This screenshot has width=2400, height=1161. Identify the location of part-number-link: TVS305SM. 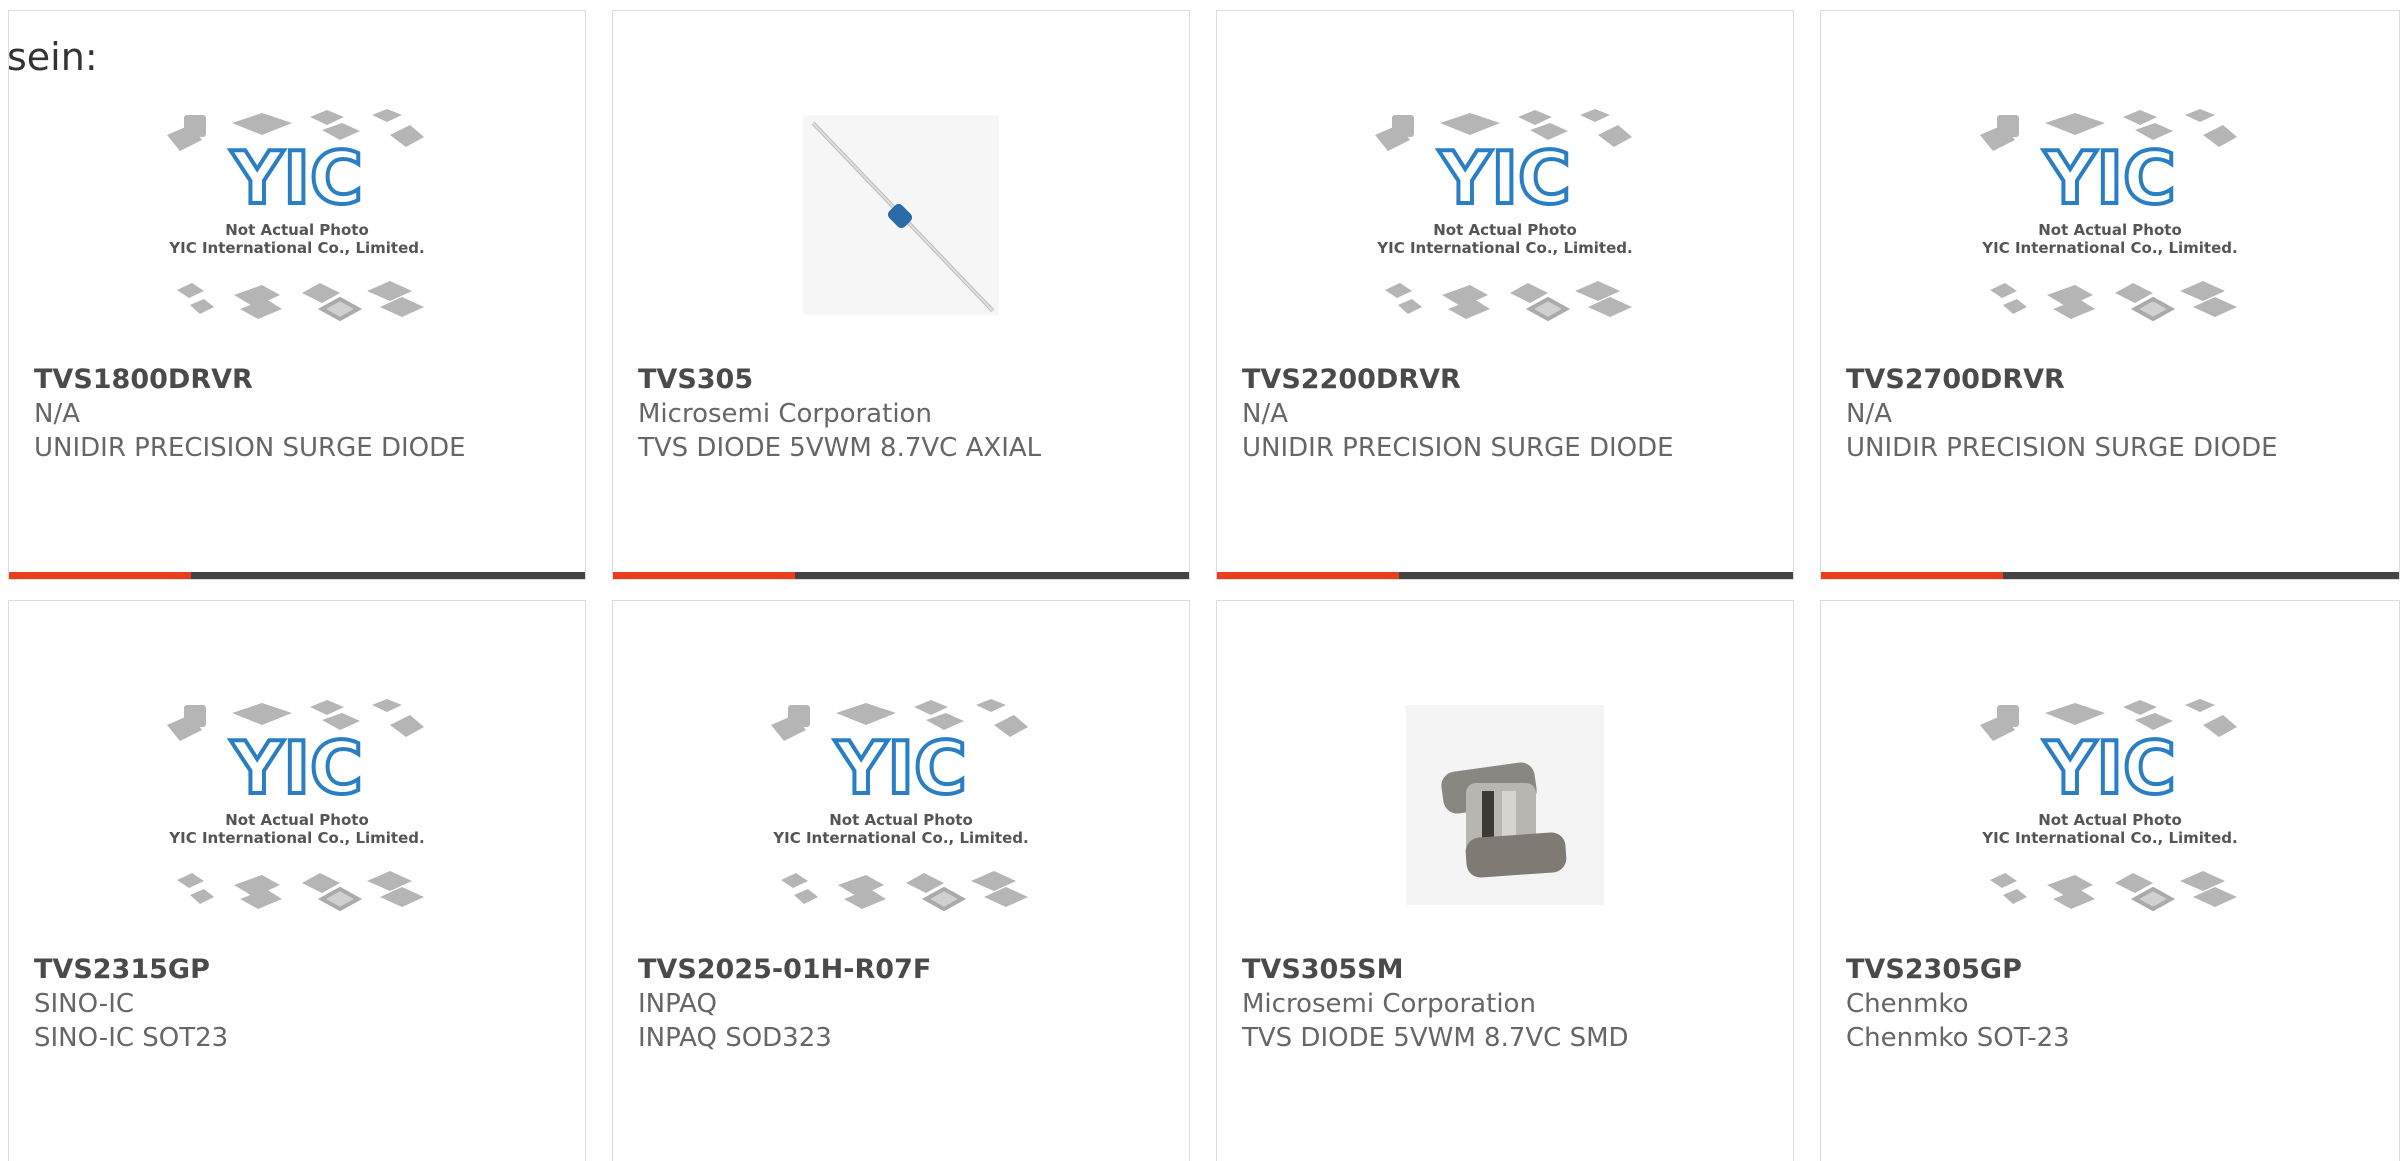
(1507, 970).